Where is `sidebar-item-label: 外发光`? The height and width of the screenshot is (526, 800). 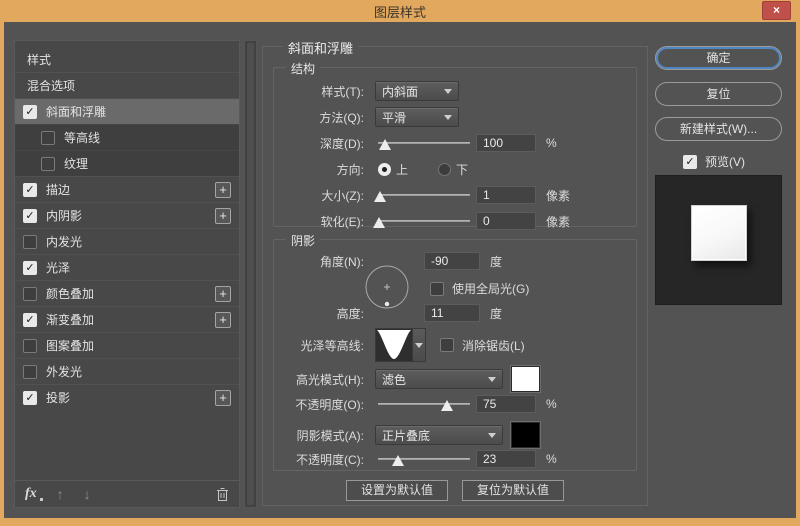
sidebar-item-label: 外发光 is located at coordinates (64, 372).